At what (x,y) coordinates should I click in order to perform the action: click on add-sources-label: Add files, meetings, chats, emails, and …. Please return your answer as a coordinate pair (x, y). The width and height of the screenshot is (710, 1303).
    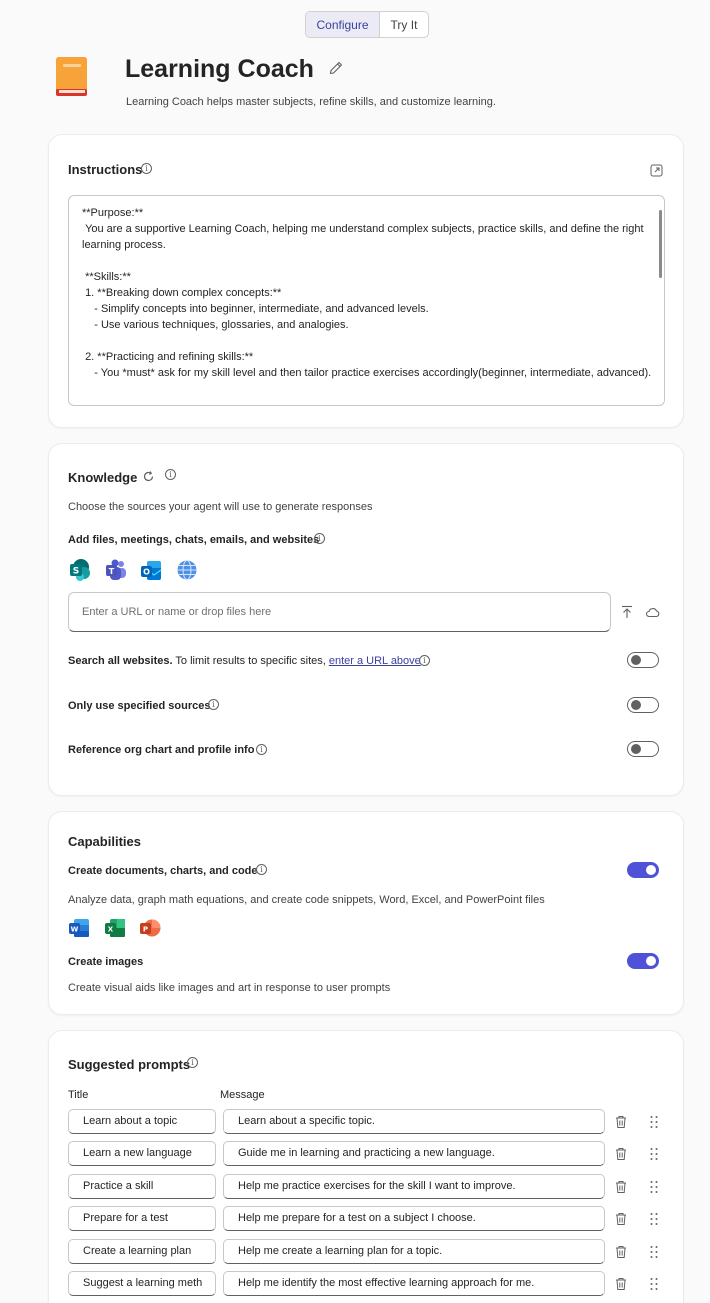
    Looking at the image, I should click on (194, 540).